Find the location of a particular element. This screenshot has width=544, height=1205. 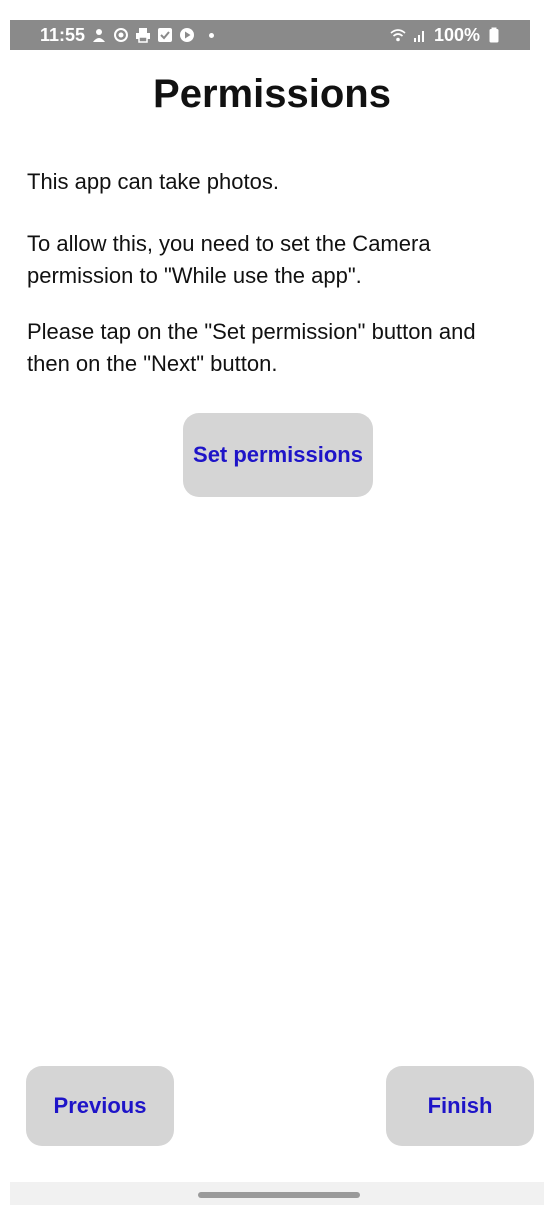

finish-button: Finish is located at coordinates (460, 1106).